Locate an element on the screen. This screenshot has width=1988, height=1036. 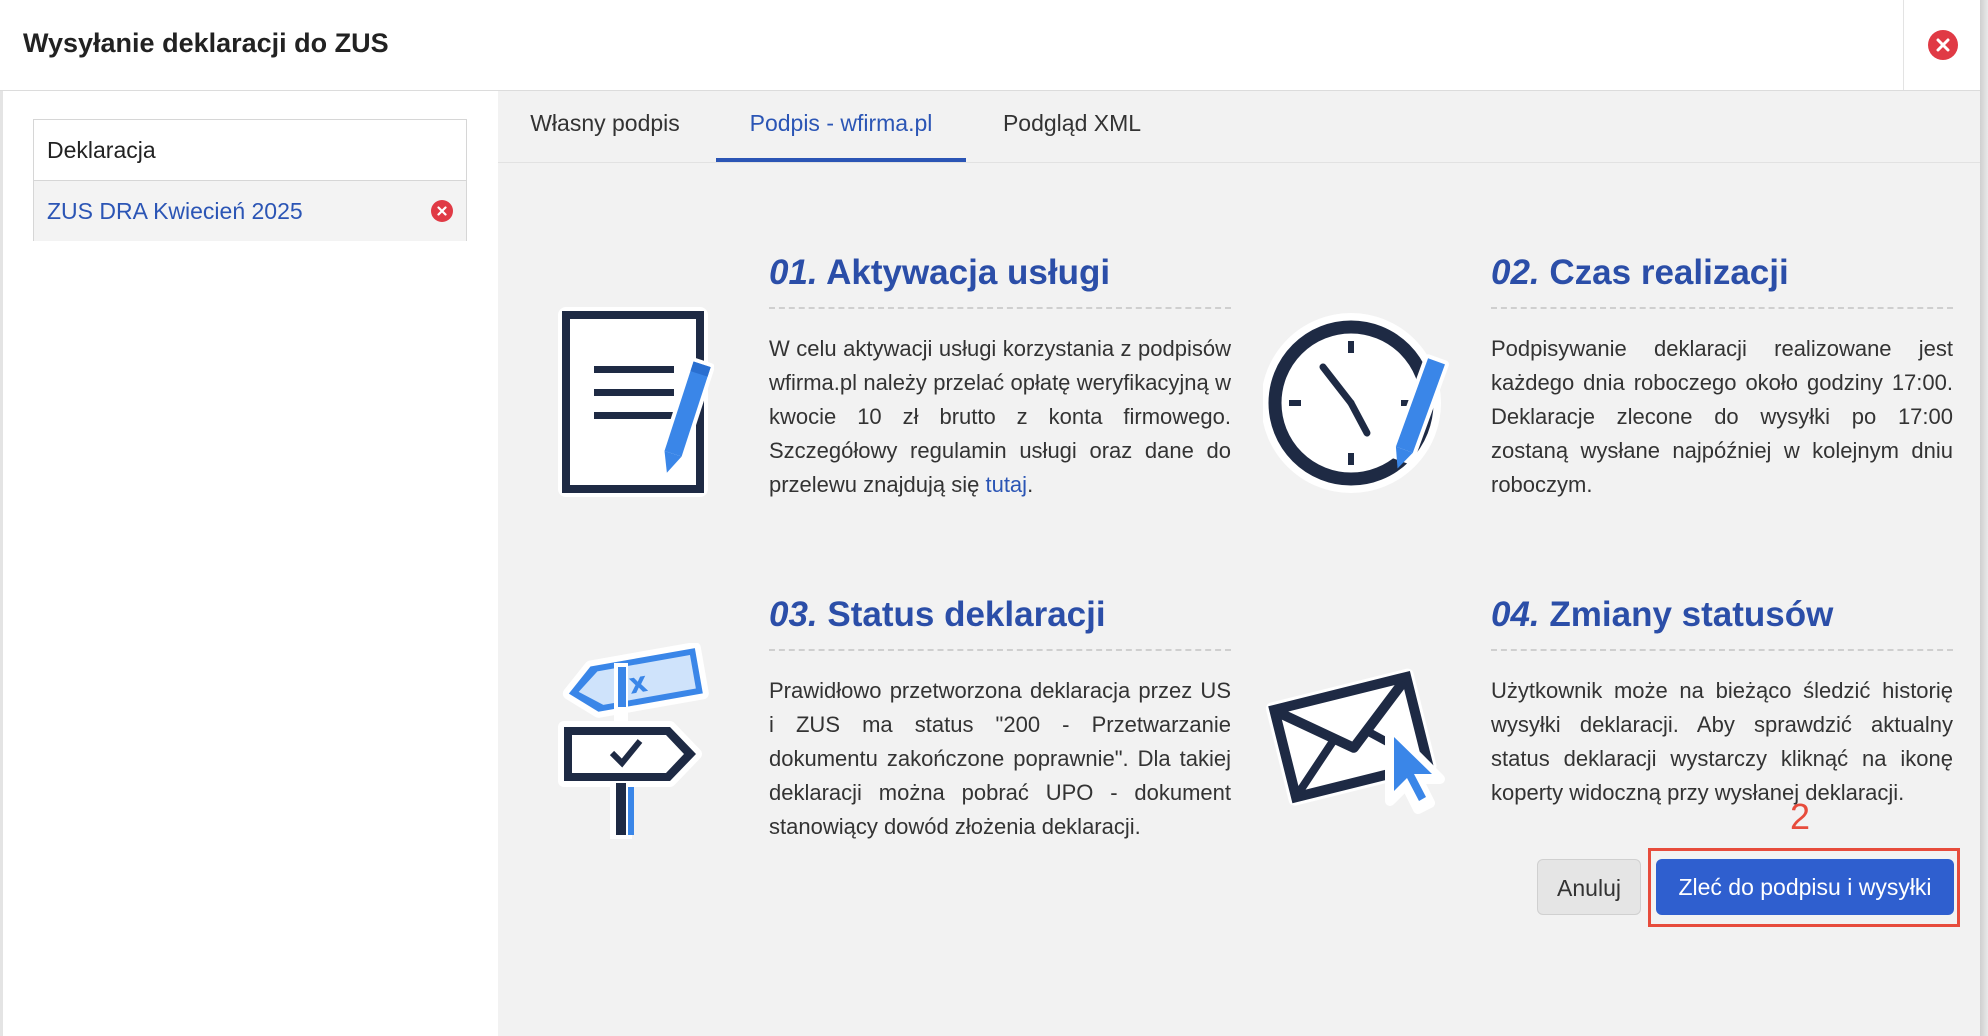
terms-link: tutaj is located at coordinates (1006, 484).